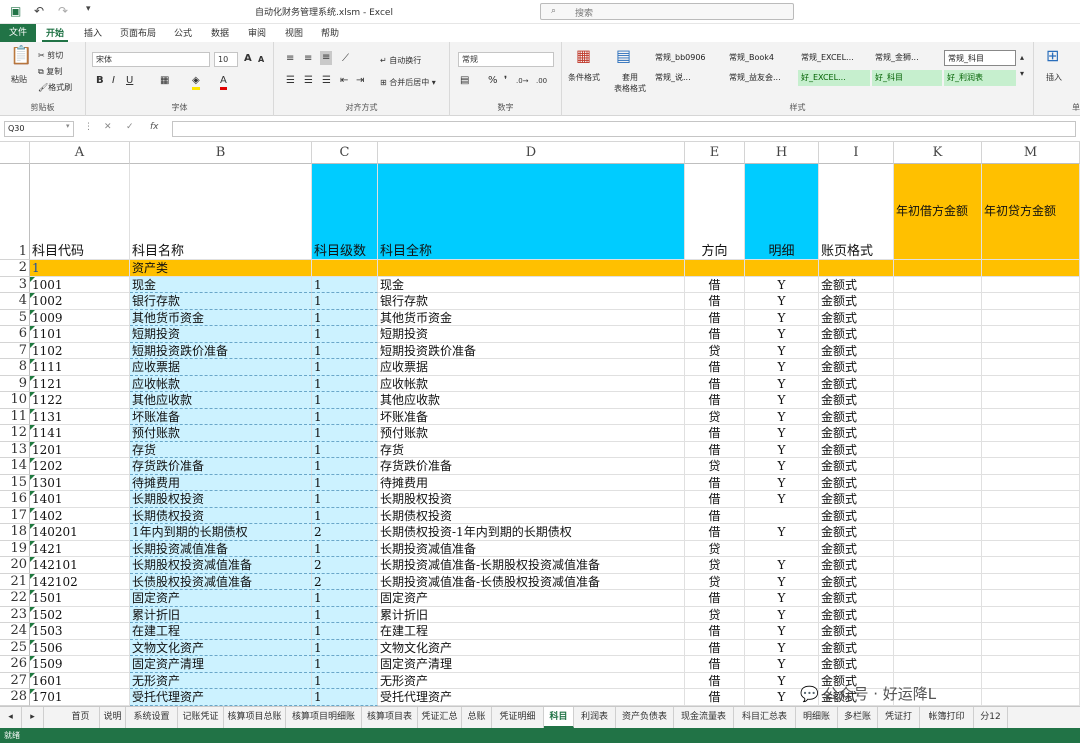 The height and width of the screenshot is (743, 1080). What do you see at coordinates (261, 60) in the screenshot?
I see `decrease-font-icon: A` at bounding box center [261, 60].